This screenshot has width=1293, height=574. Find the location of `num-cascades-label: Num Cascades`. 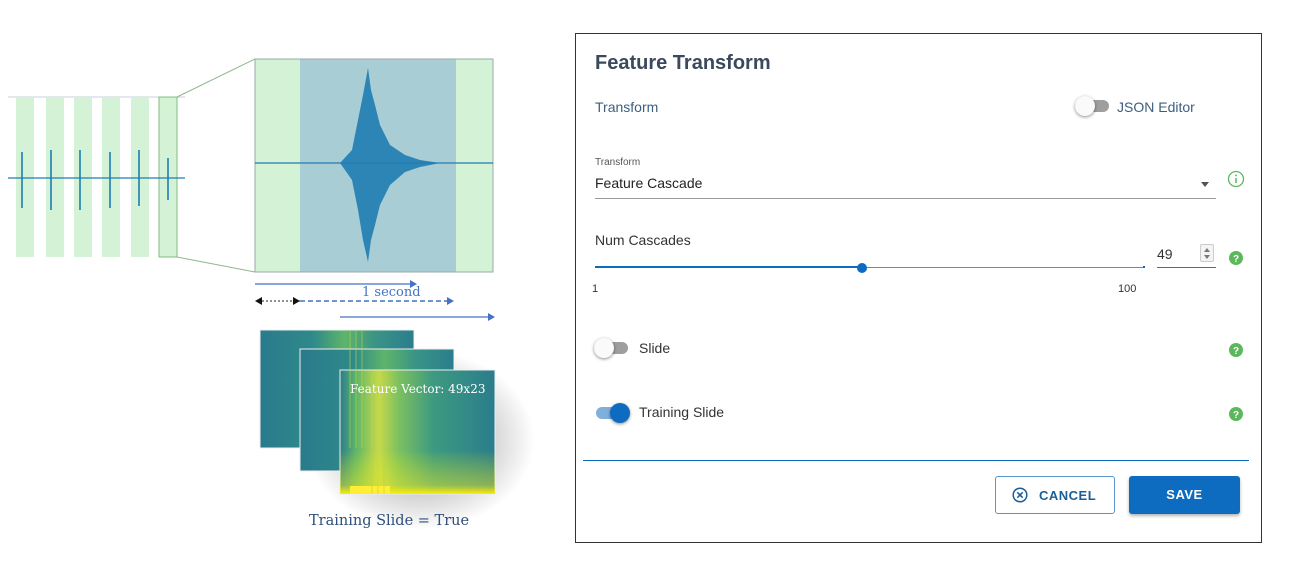

num-cascades-label: Num Cascades is located at coordinates (643, 240).